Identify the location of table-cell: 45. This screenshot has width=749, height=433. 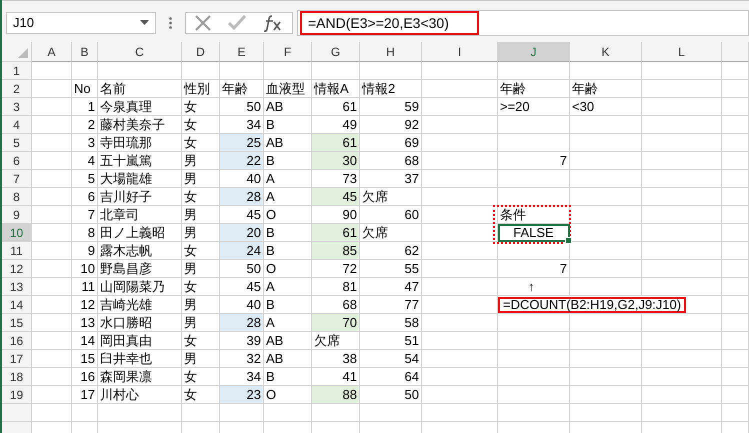
(242, 287).